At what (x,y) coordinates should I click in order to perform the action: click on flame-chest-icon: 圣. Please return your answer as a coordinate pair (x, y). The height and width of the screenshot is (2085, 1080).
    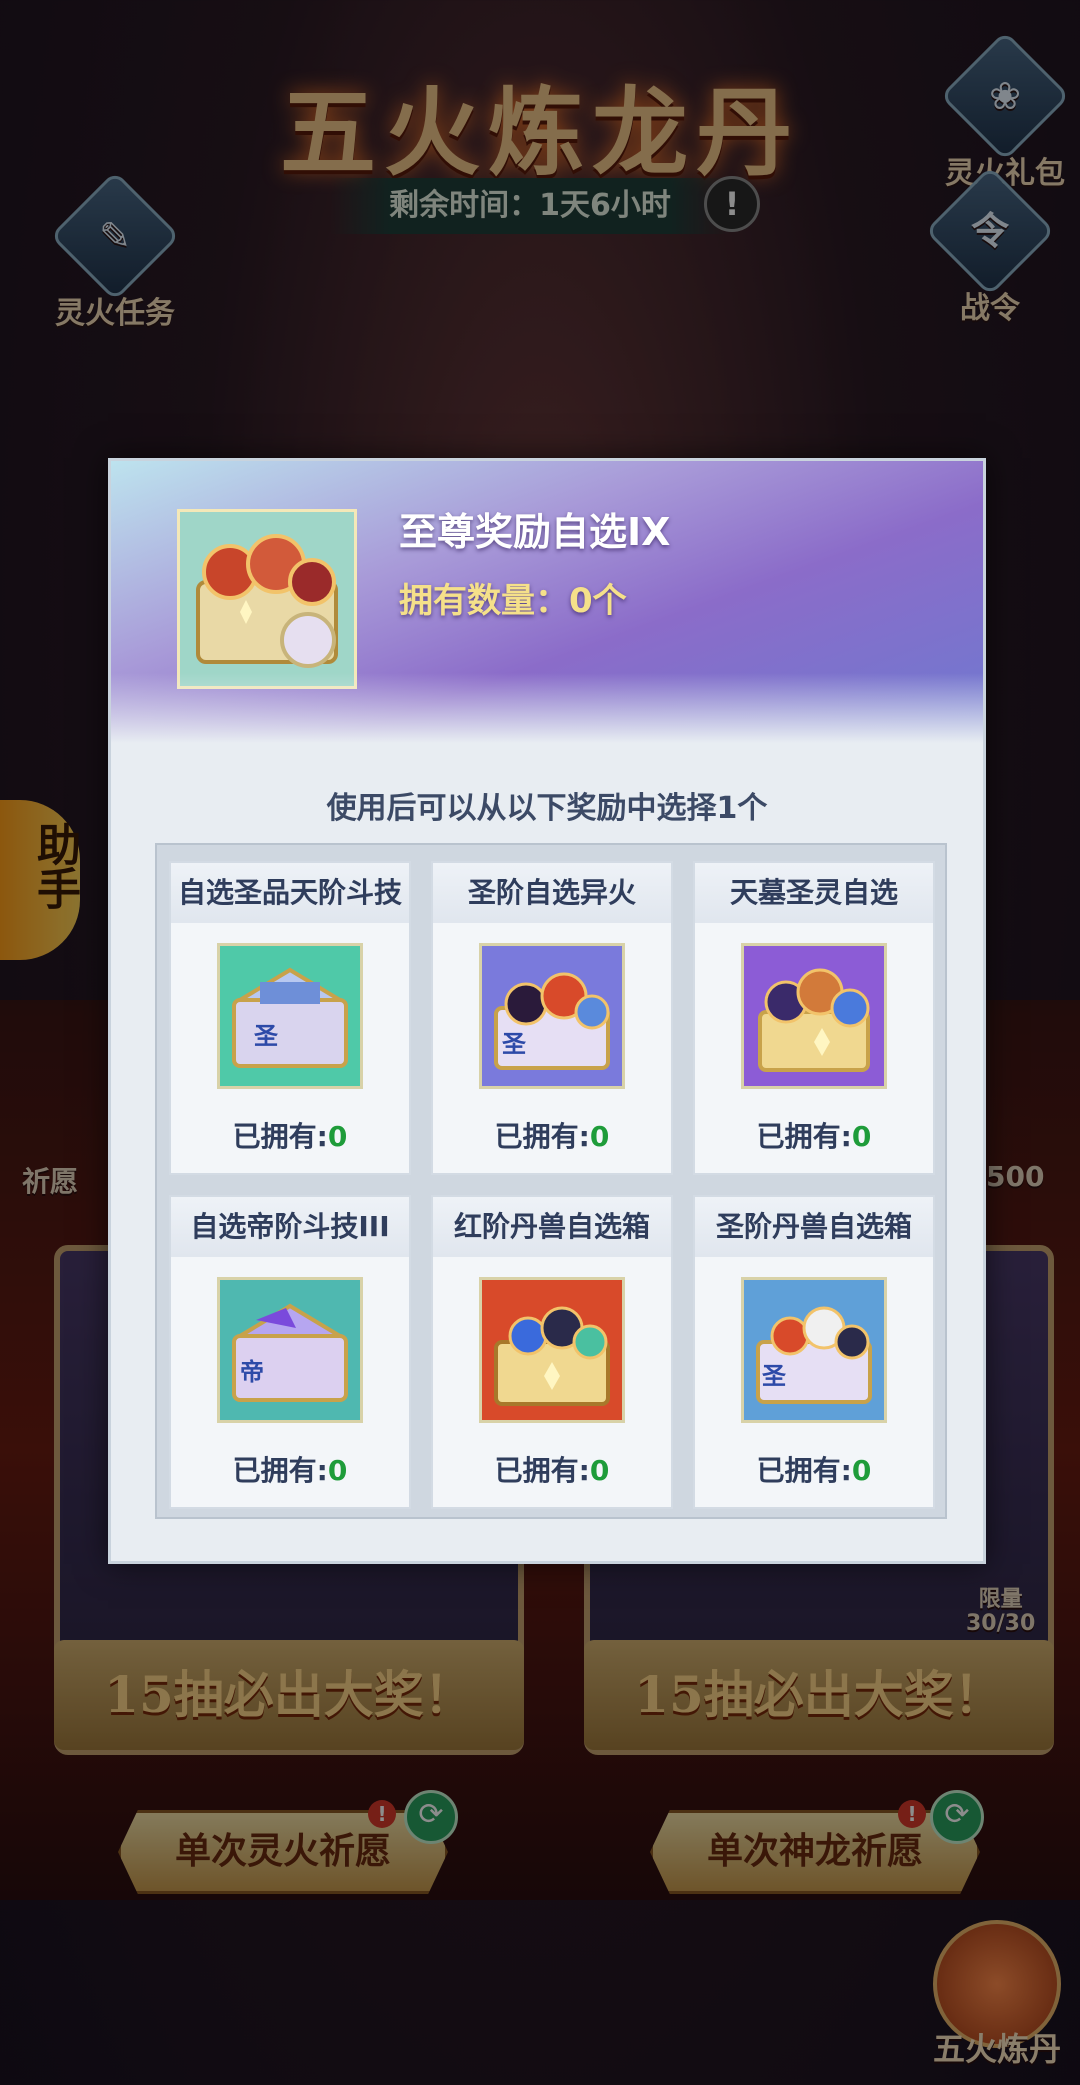
    Looking at the image, I should click on (552, 1016).